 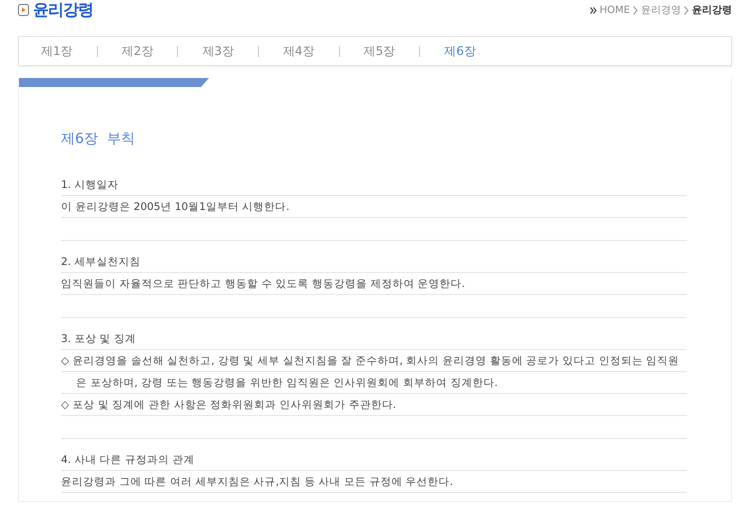 What do you see at coordinates (661, 10) in the screenshot?
I see `breadcrumb-link: 윤리경영` at bounding box center [661, 10].